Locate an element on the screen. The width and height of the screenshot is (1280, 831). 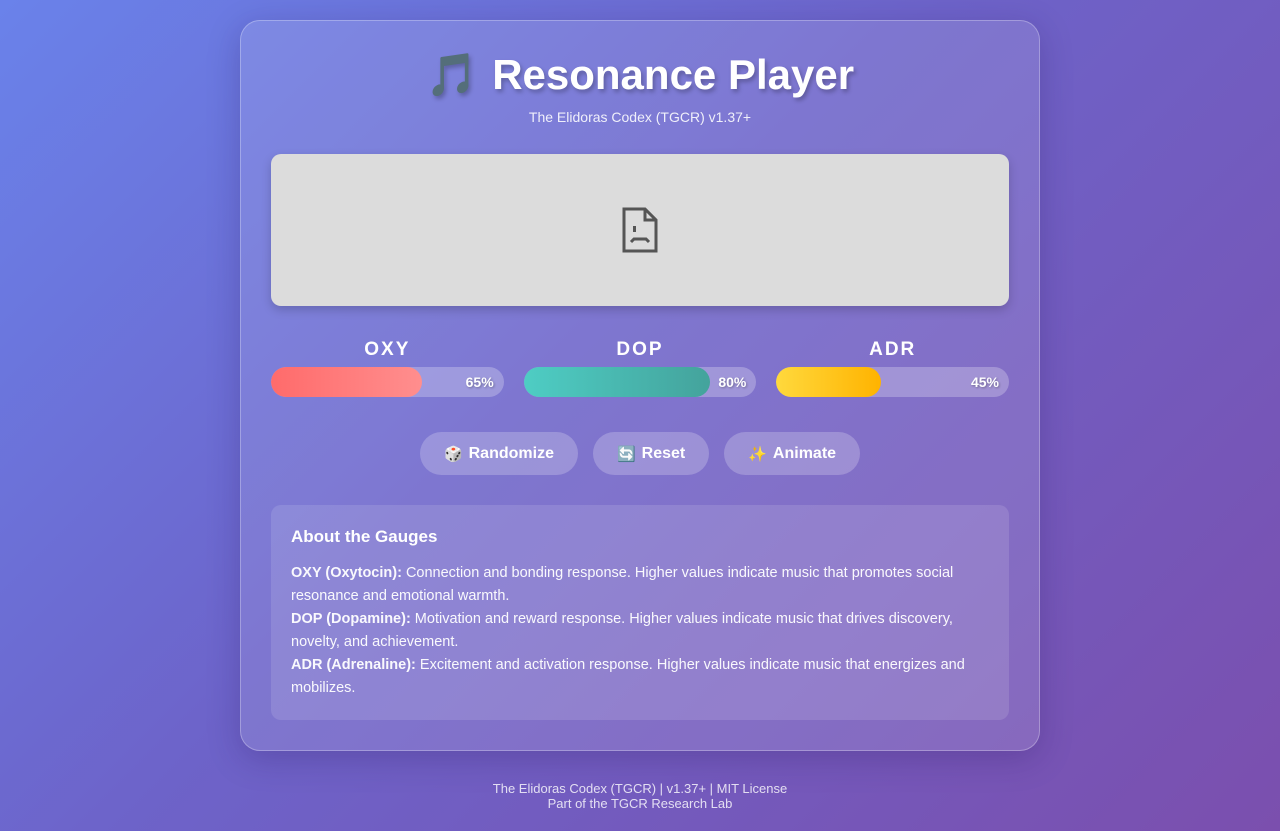
page-subtitle: The Elidoras Codex (TGCR) v1.37+ is located at coordinates (640, 117).